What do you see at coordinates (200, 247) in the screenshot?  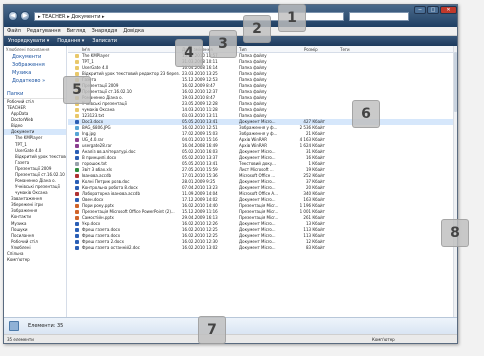 I see `file-date: 16.02.2010 13:02` at bounding box center [200, 247].